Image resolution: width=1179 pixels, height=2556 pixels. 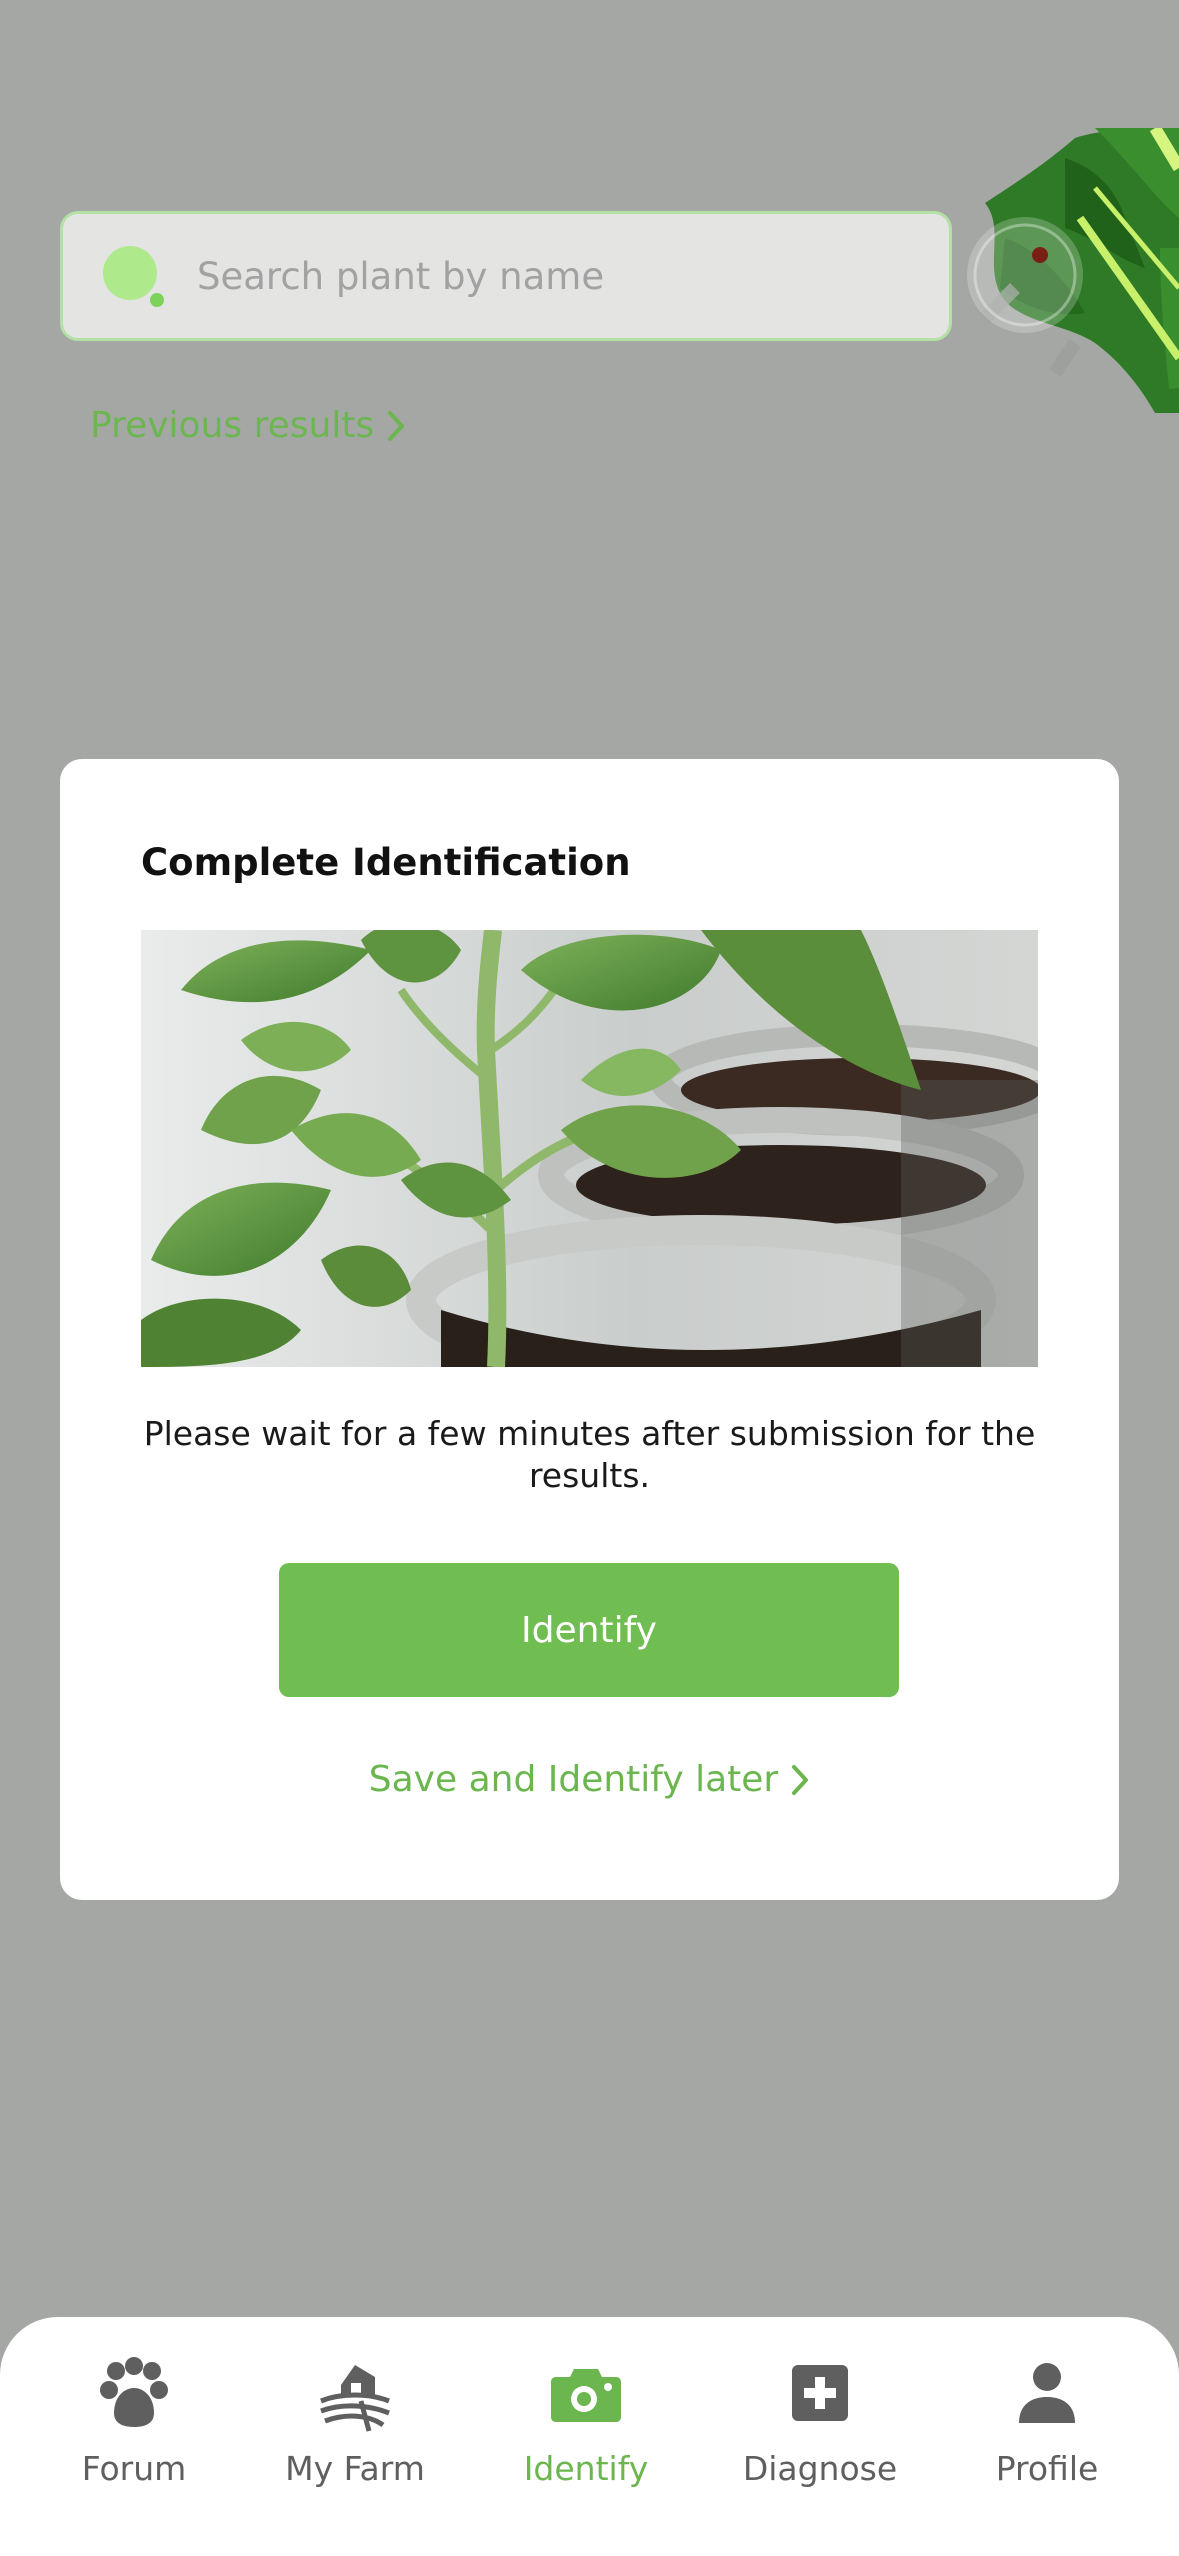 I want to click on monstera-leaf-decoration, so click(x=1062, y=268).